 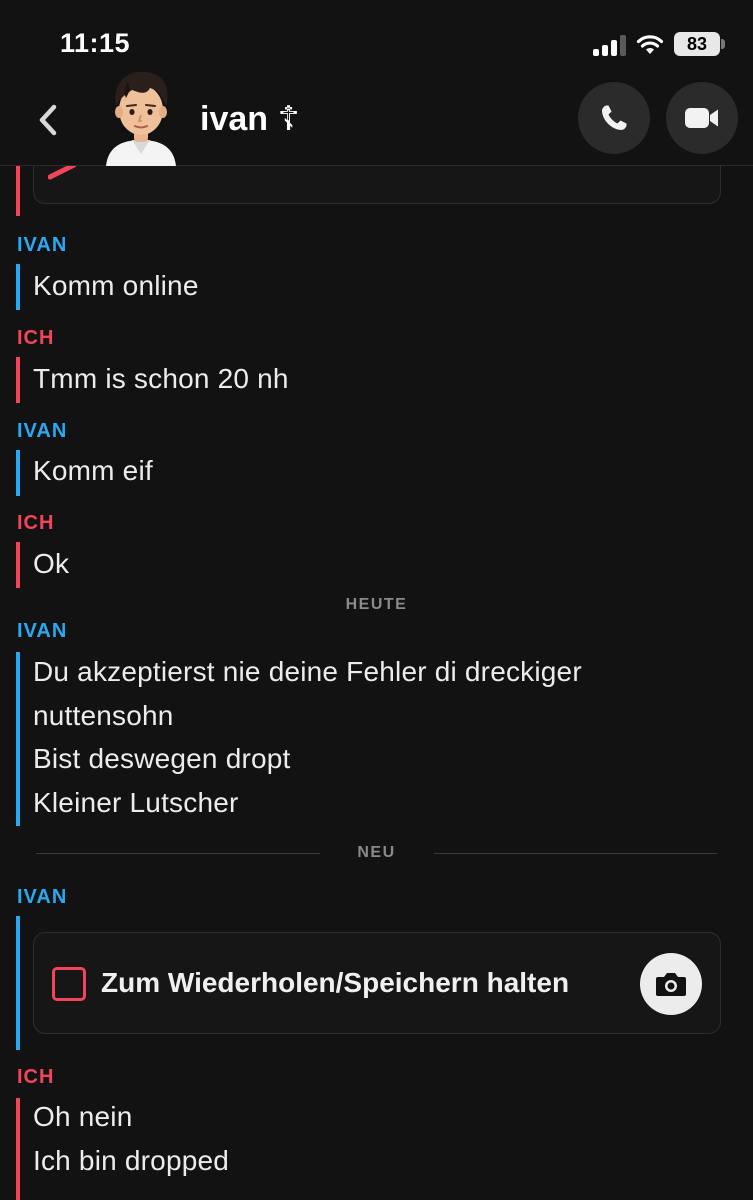 I want to click on call-button, so click(x=614, y=118).